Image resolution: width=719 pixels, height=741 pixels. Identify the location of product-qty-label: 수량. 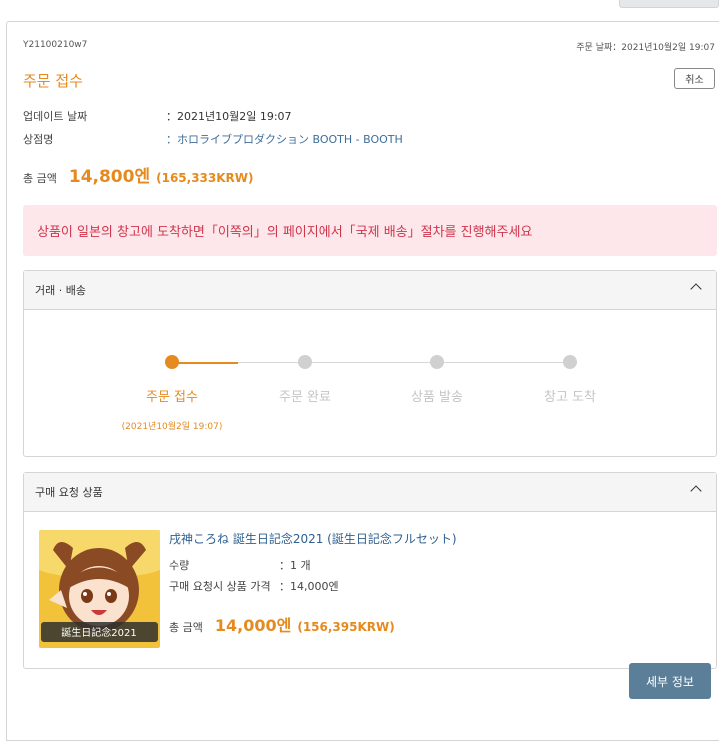
(179, 565).